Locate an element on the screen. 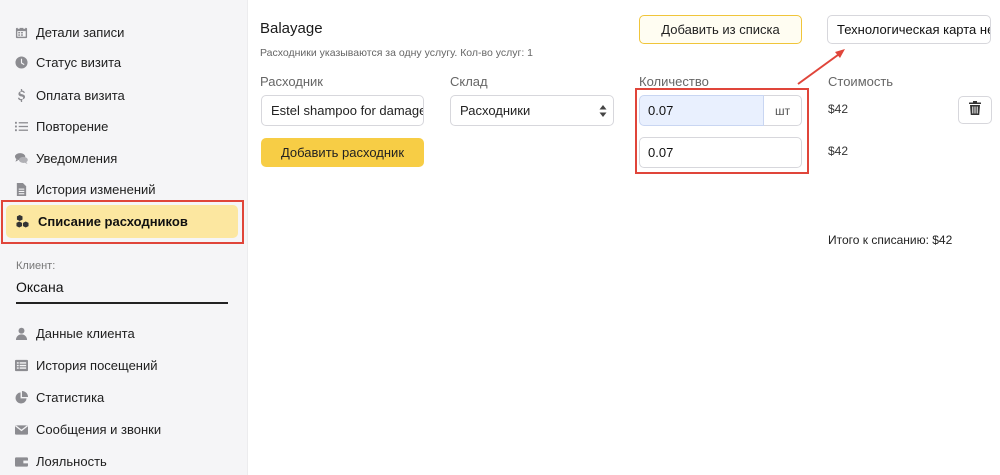 The image size is (1000, 475). tech-card-select: Технологическая карта не is located at coordinates (909, 29).